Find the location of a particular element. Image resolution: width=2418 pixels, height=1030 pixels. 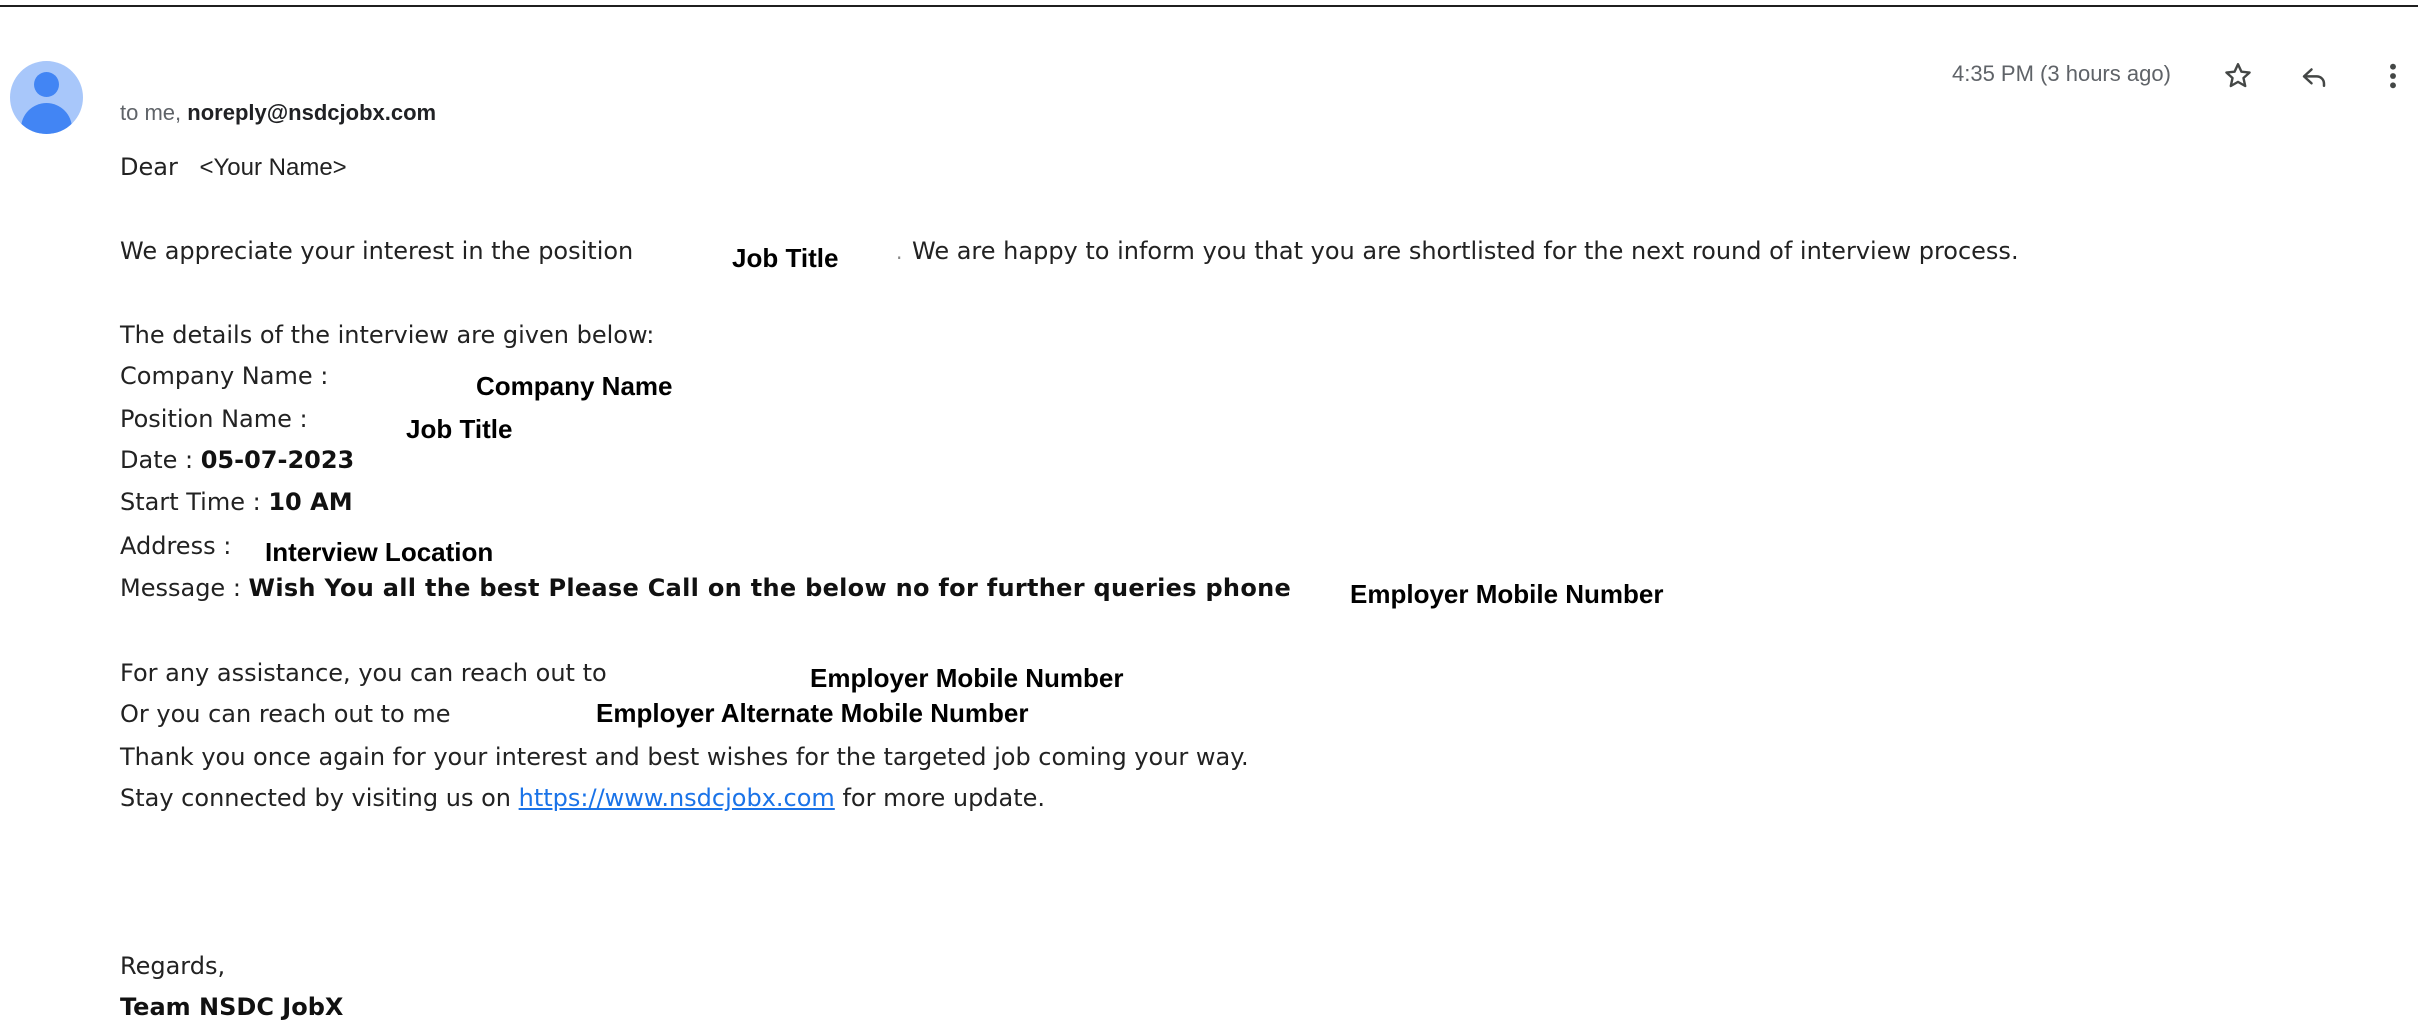

recipient-prefix: to me, is located at coordinates (151, 112).